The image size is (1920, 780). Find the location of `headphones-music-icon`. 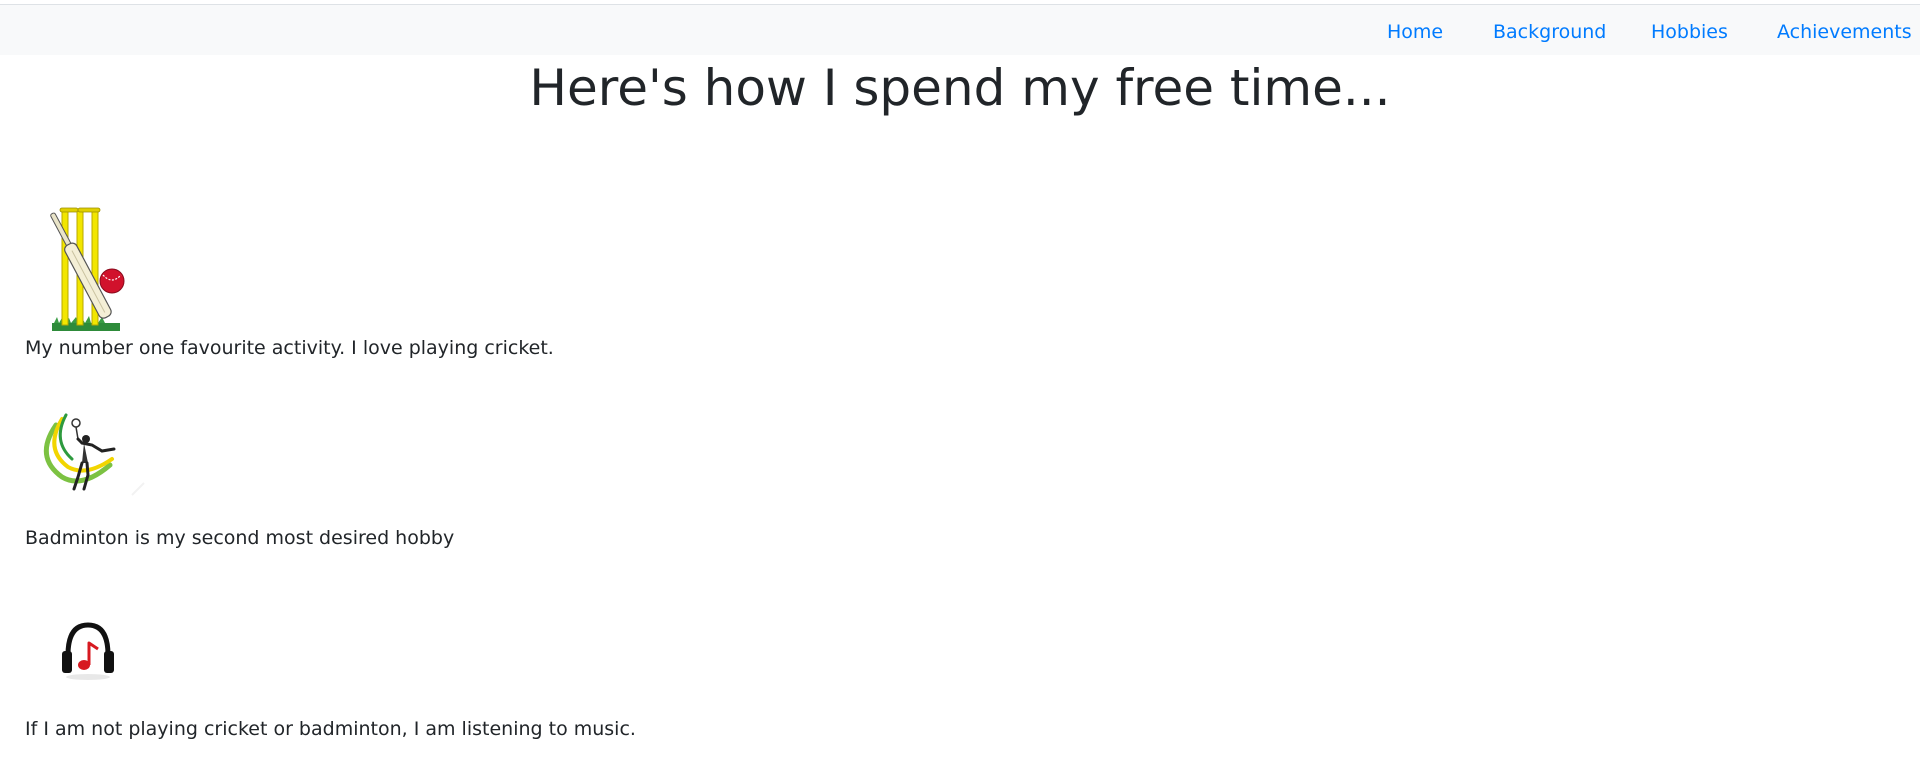

headphones-music-icon is located at coordinates (88, 651).